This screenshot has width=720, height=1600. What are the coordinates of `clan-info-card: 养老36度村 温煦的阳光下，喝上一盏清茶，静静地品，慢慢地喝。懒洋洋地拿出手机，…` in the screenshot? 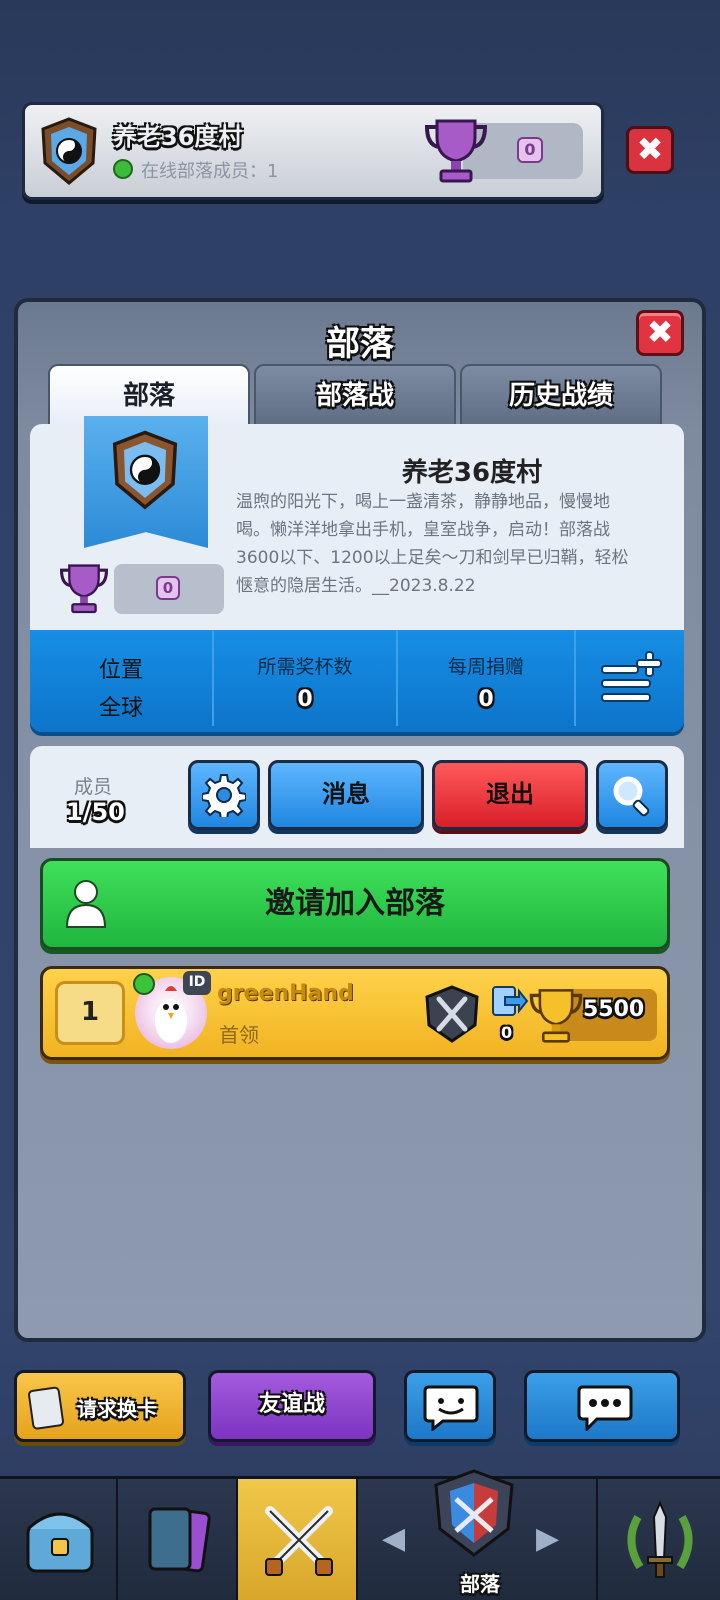 It's located at (357, 524).